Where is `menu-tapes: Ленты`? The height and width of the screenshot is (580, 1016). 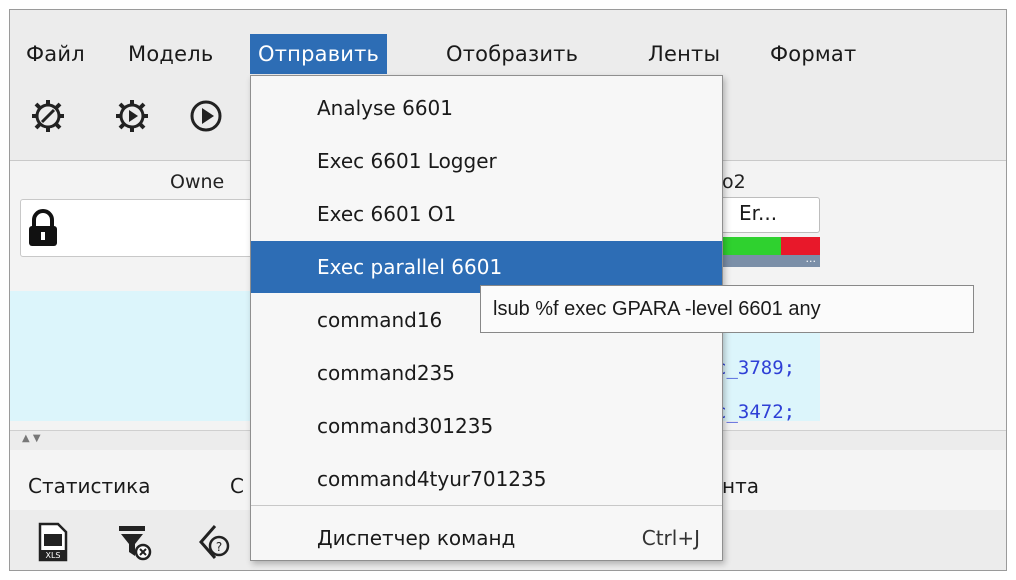 menu-tapes: Ленты is located at coordinates (684, 54).